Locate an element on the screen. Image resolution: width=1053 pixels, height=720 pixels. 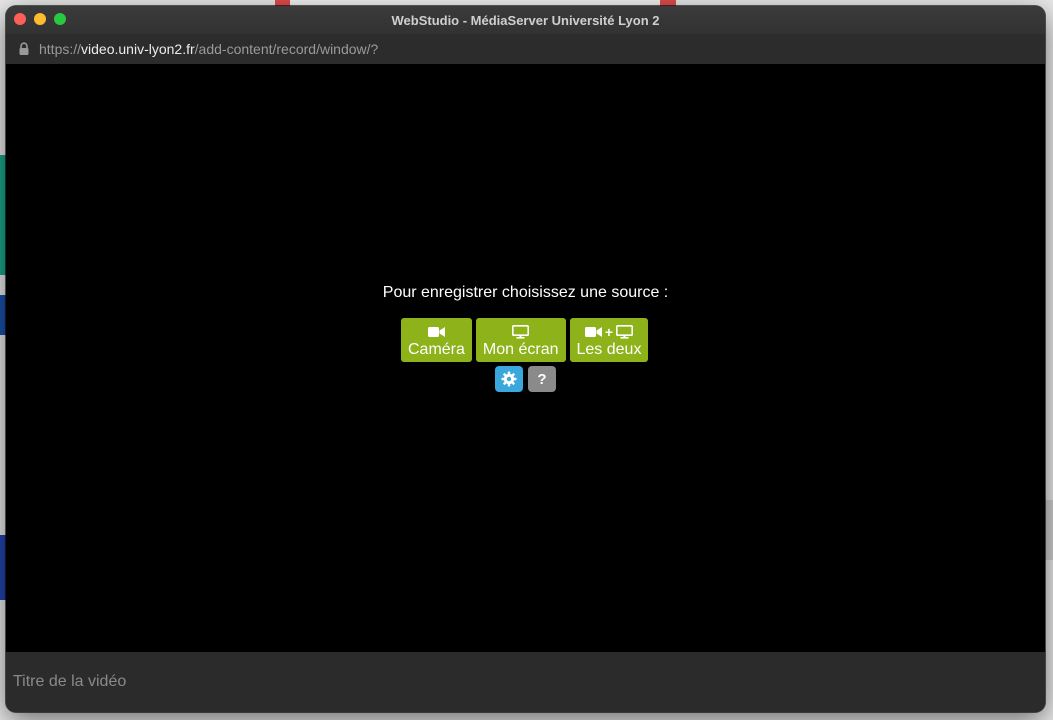
camera-source-button: Caméra is located at coordinates (436, 340).